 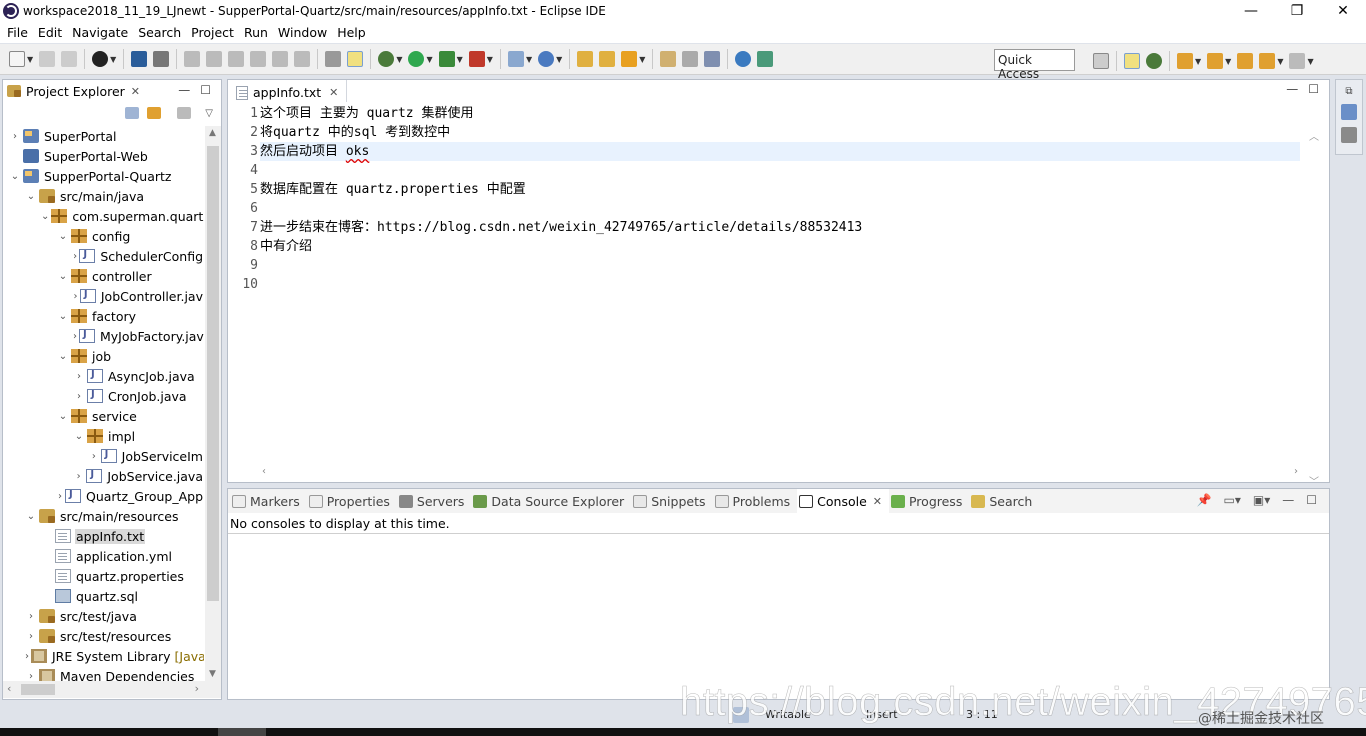 What do you see at coordinates (1034, 65) in the screenshot?
I see `quick-access-input: Quick Access` at bounding box center [1034, 65].